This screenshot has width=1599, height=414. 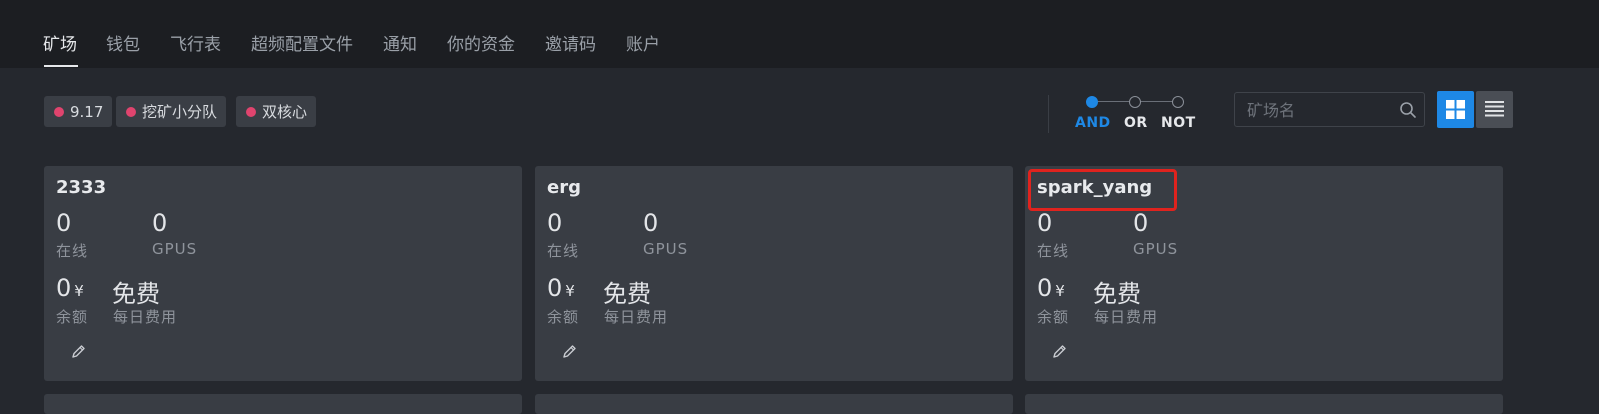 What do you see at coordinates (1408, 110) in the screenshot?
I see `search-icon` at bounding box center [1408, 110].